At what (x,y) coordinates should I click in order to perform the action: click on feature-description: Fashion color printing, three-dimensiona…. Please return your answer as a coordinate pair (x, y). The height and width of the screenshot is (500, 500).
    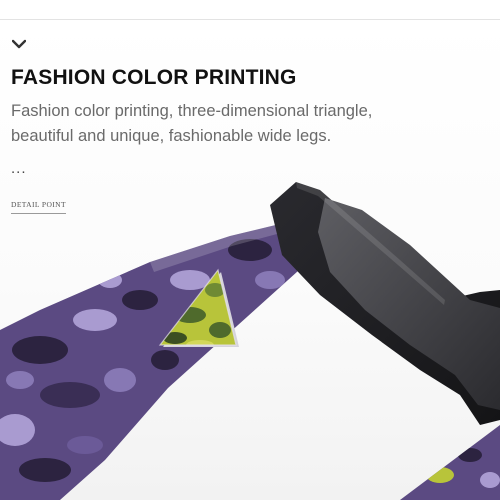
    Looking at the image, I should click on (192, 123).